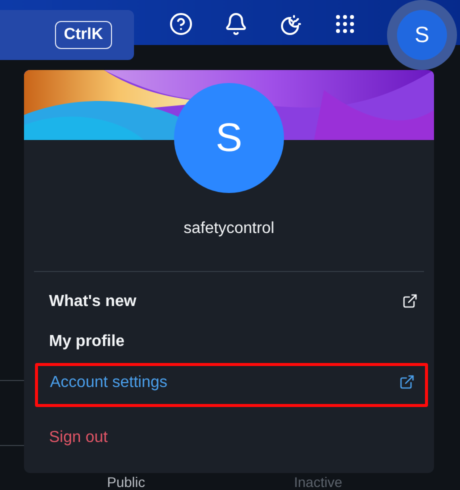 This screenshot has height=490, width=460. Describe the element at coordinates (290, 24) in the screenshot. I see `moon-sun-icon` at that location.